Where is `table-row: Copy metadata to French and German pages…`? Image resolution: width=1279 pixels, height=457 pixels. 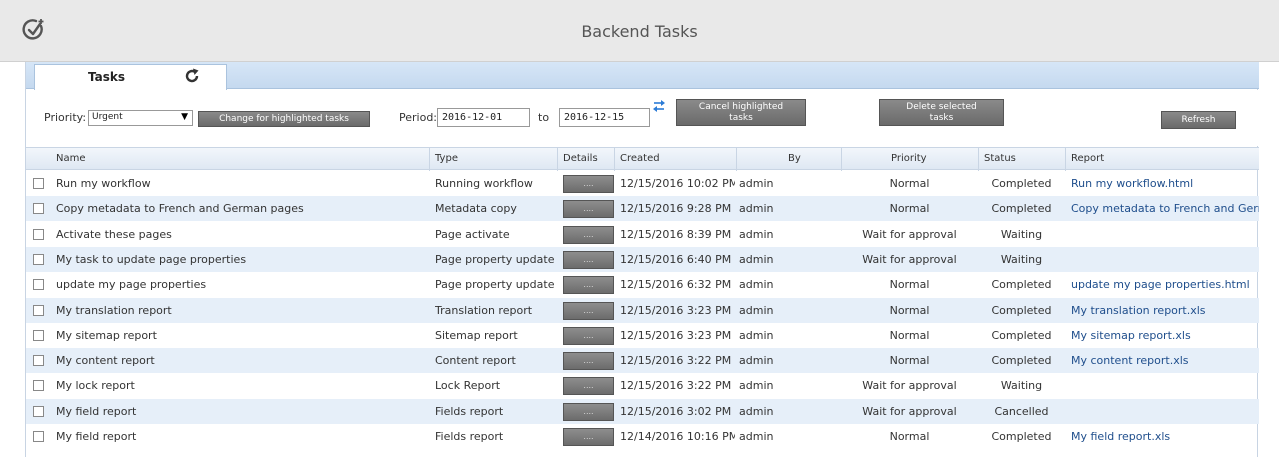 table-row: Copy metadata to French and German pages… is located at coordinates (642, 209).